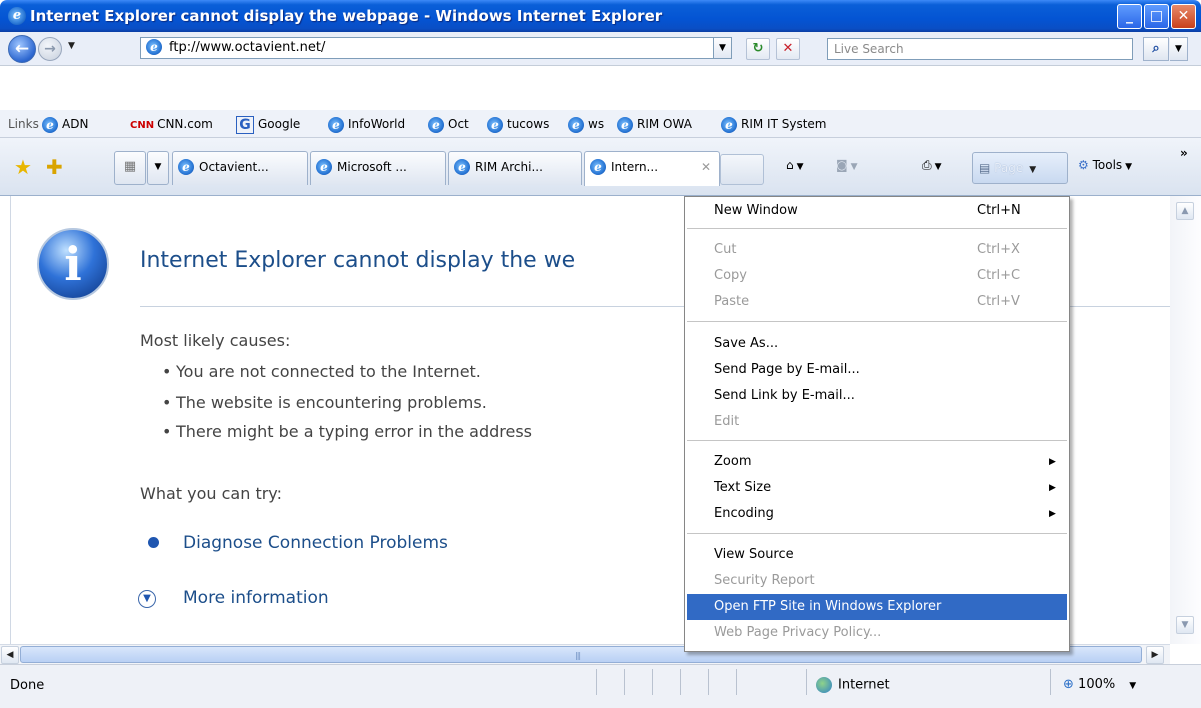 The image size is (1201, 708). Describe the element at coordinates (268, 124) in the screenshot. I see `link-google: G Google` at that location.